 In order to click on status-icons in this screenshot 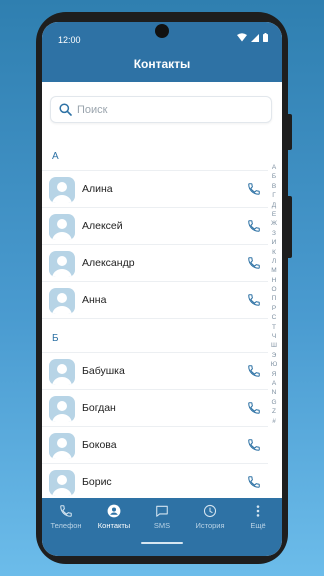, I will do `click(252, 37)`.